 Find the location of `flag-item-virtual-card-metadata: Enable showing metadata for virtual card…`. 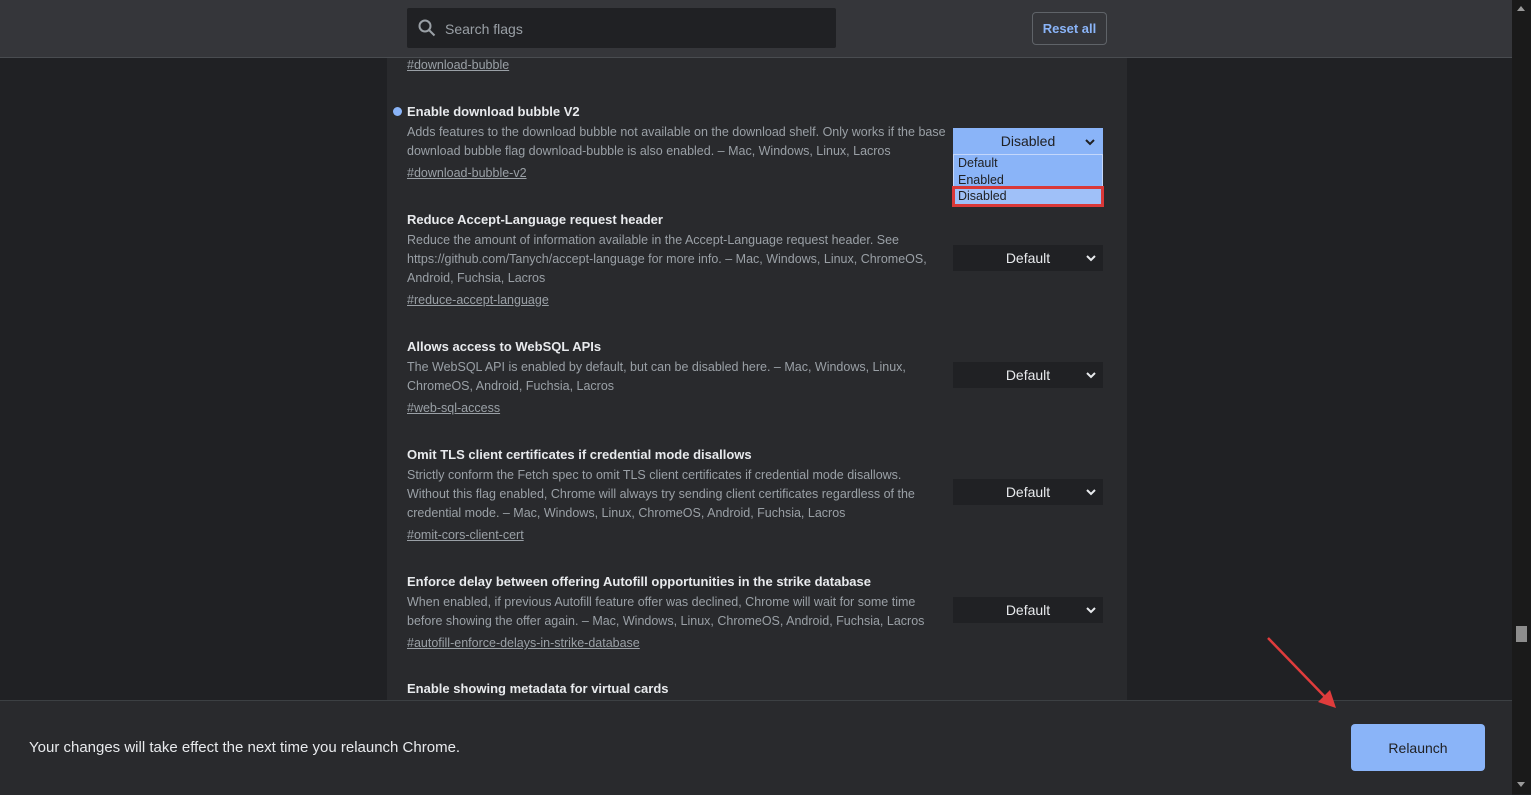

flag-item-virtual-card-metadata: Enable showing metadata for virtual card… is located at coordinates (677, 689).